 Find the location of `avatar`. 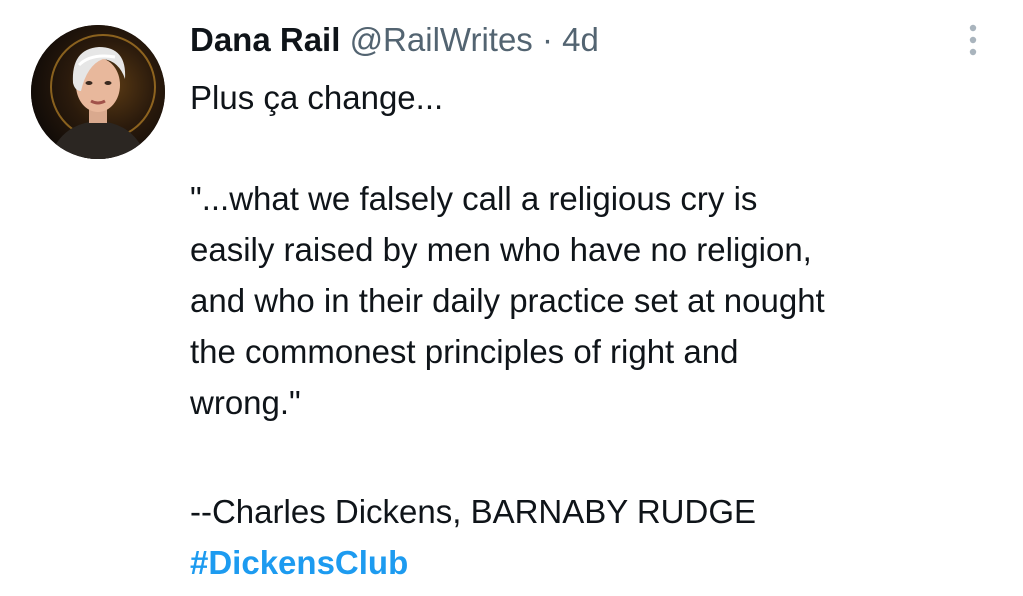

avatar is located at coordinates (98, 92).